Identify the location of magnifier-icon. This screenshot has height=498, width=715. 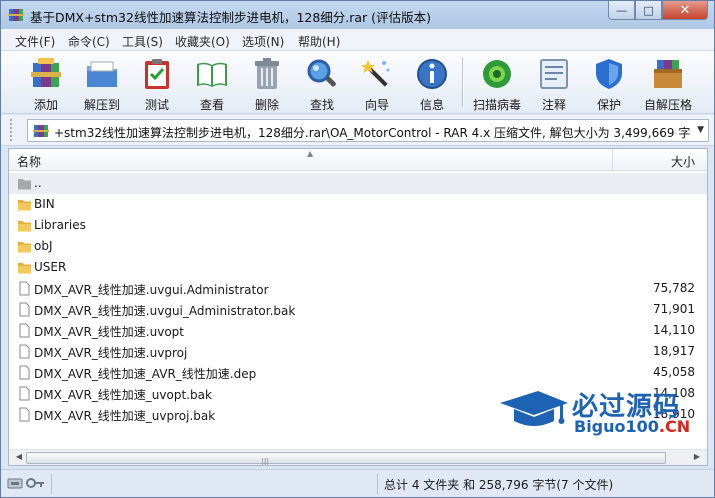
(321, 73).